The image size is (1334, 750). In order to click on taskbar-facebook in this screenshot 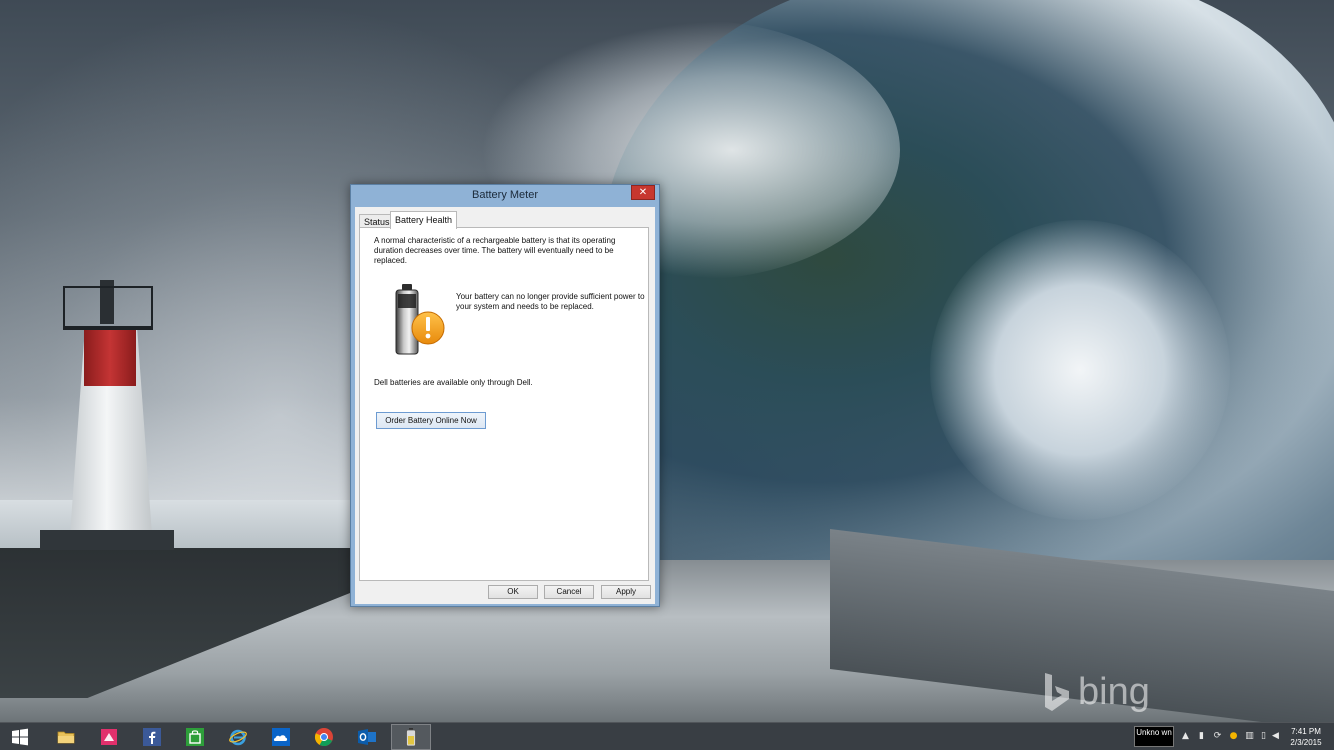, I will do `click(152, 737)`.